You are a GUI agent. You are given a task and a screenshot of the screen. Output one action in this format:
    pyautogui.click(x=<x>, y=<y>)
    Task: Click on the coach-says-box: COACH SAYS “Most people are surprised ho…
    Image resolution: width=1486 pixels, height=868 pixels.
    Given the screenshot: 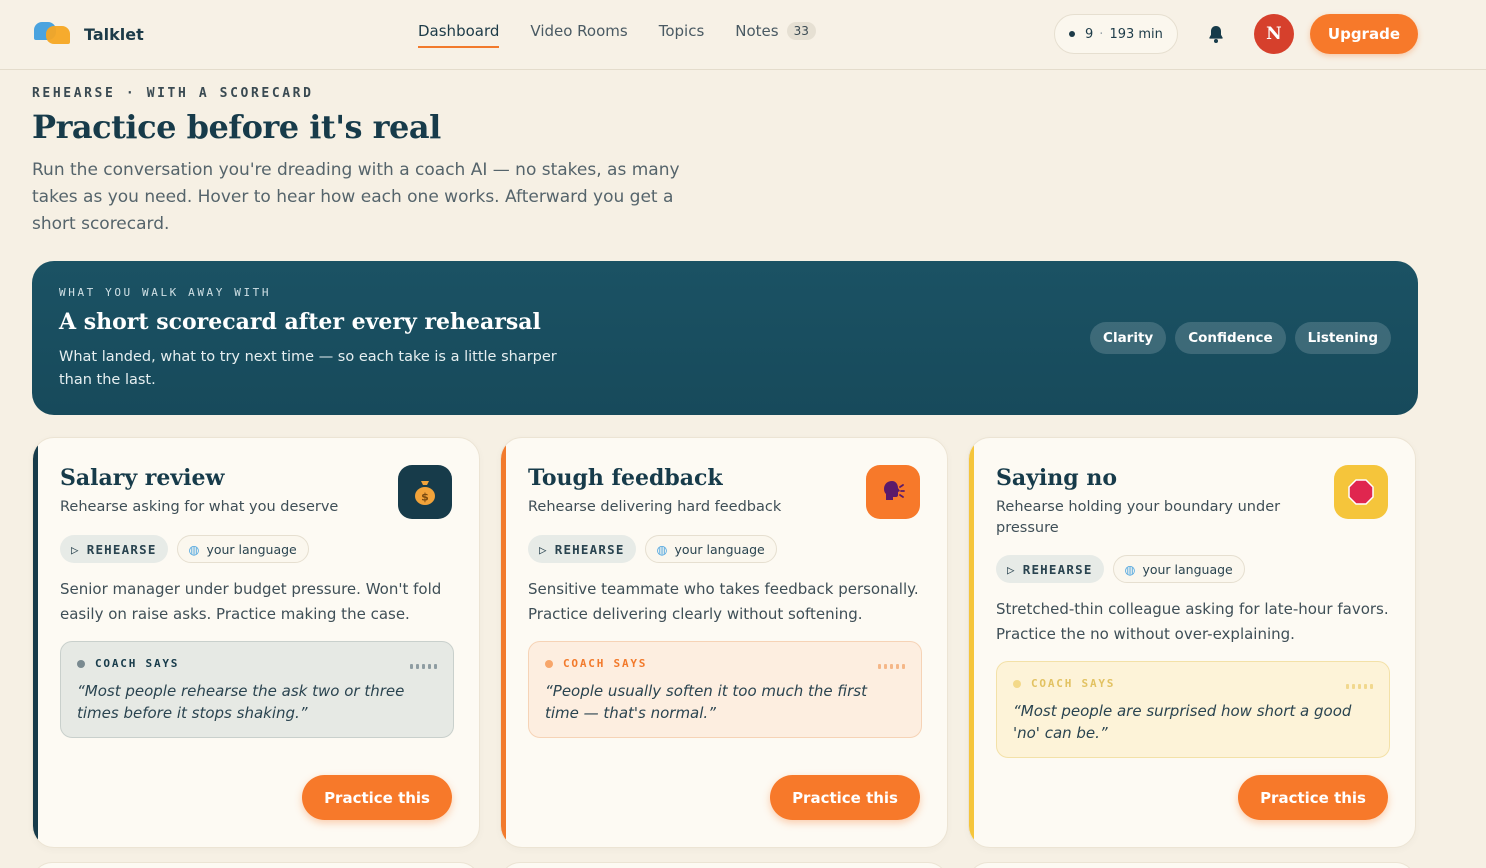 What is the action you would take?
    pyautogui.click(x=1193, y=709)
    